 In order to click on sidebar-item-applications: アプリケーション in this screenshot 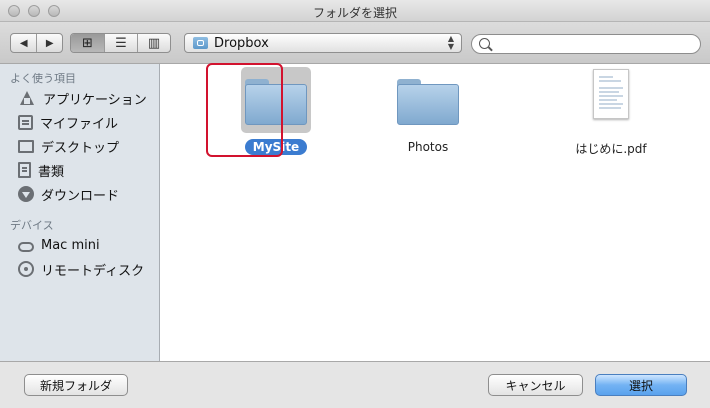, I will do `click(82, 98)`.